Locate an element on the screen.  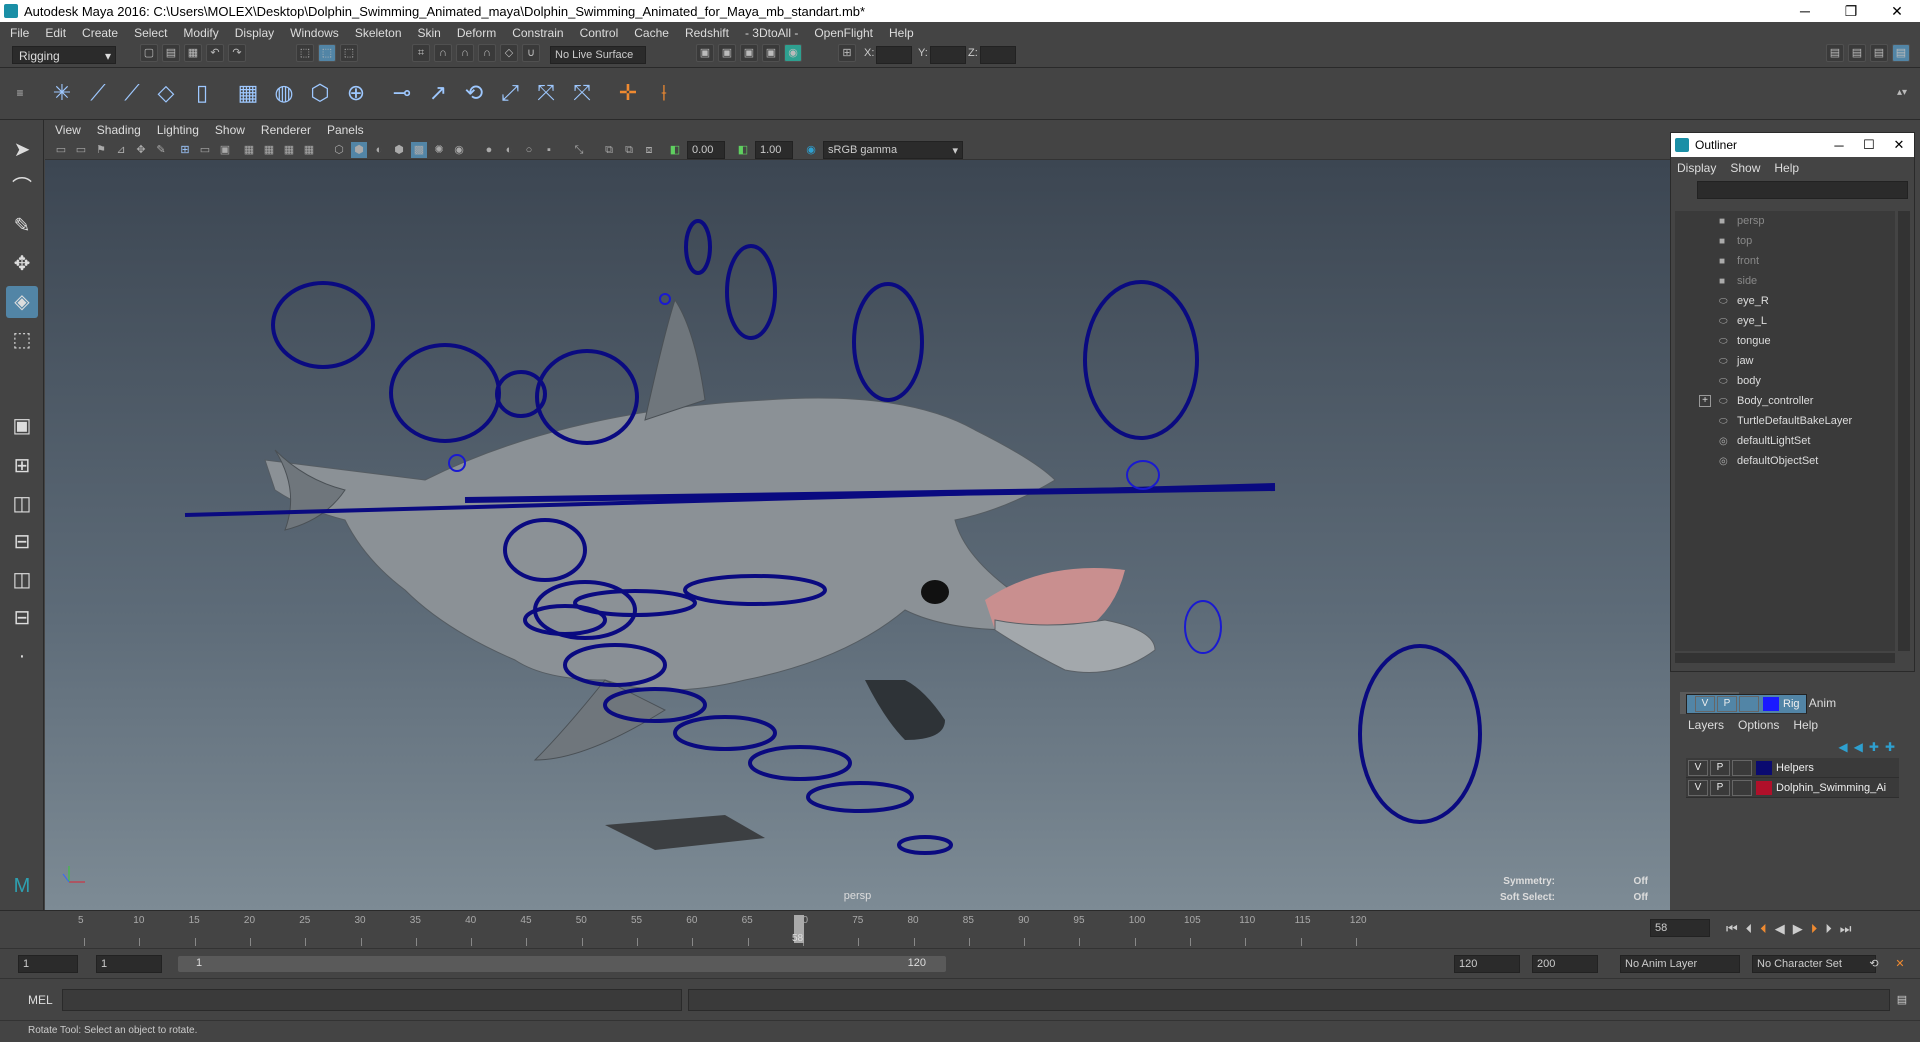
outliner-item: ■ front is located at coordinates (1785, 261).